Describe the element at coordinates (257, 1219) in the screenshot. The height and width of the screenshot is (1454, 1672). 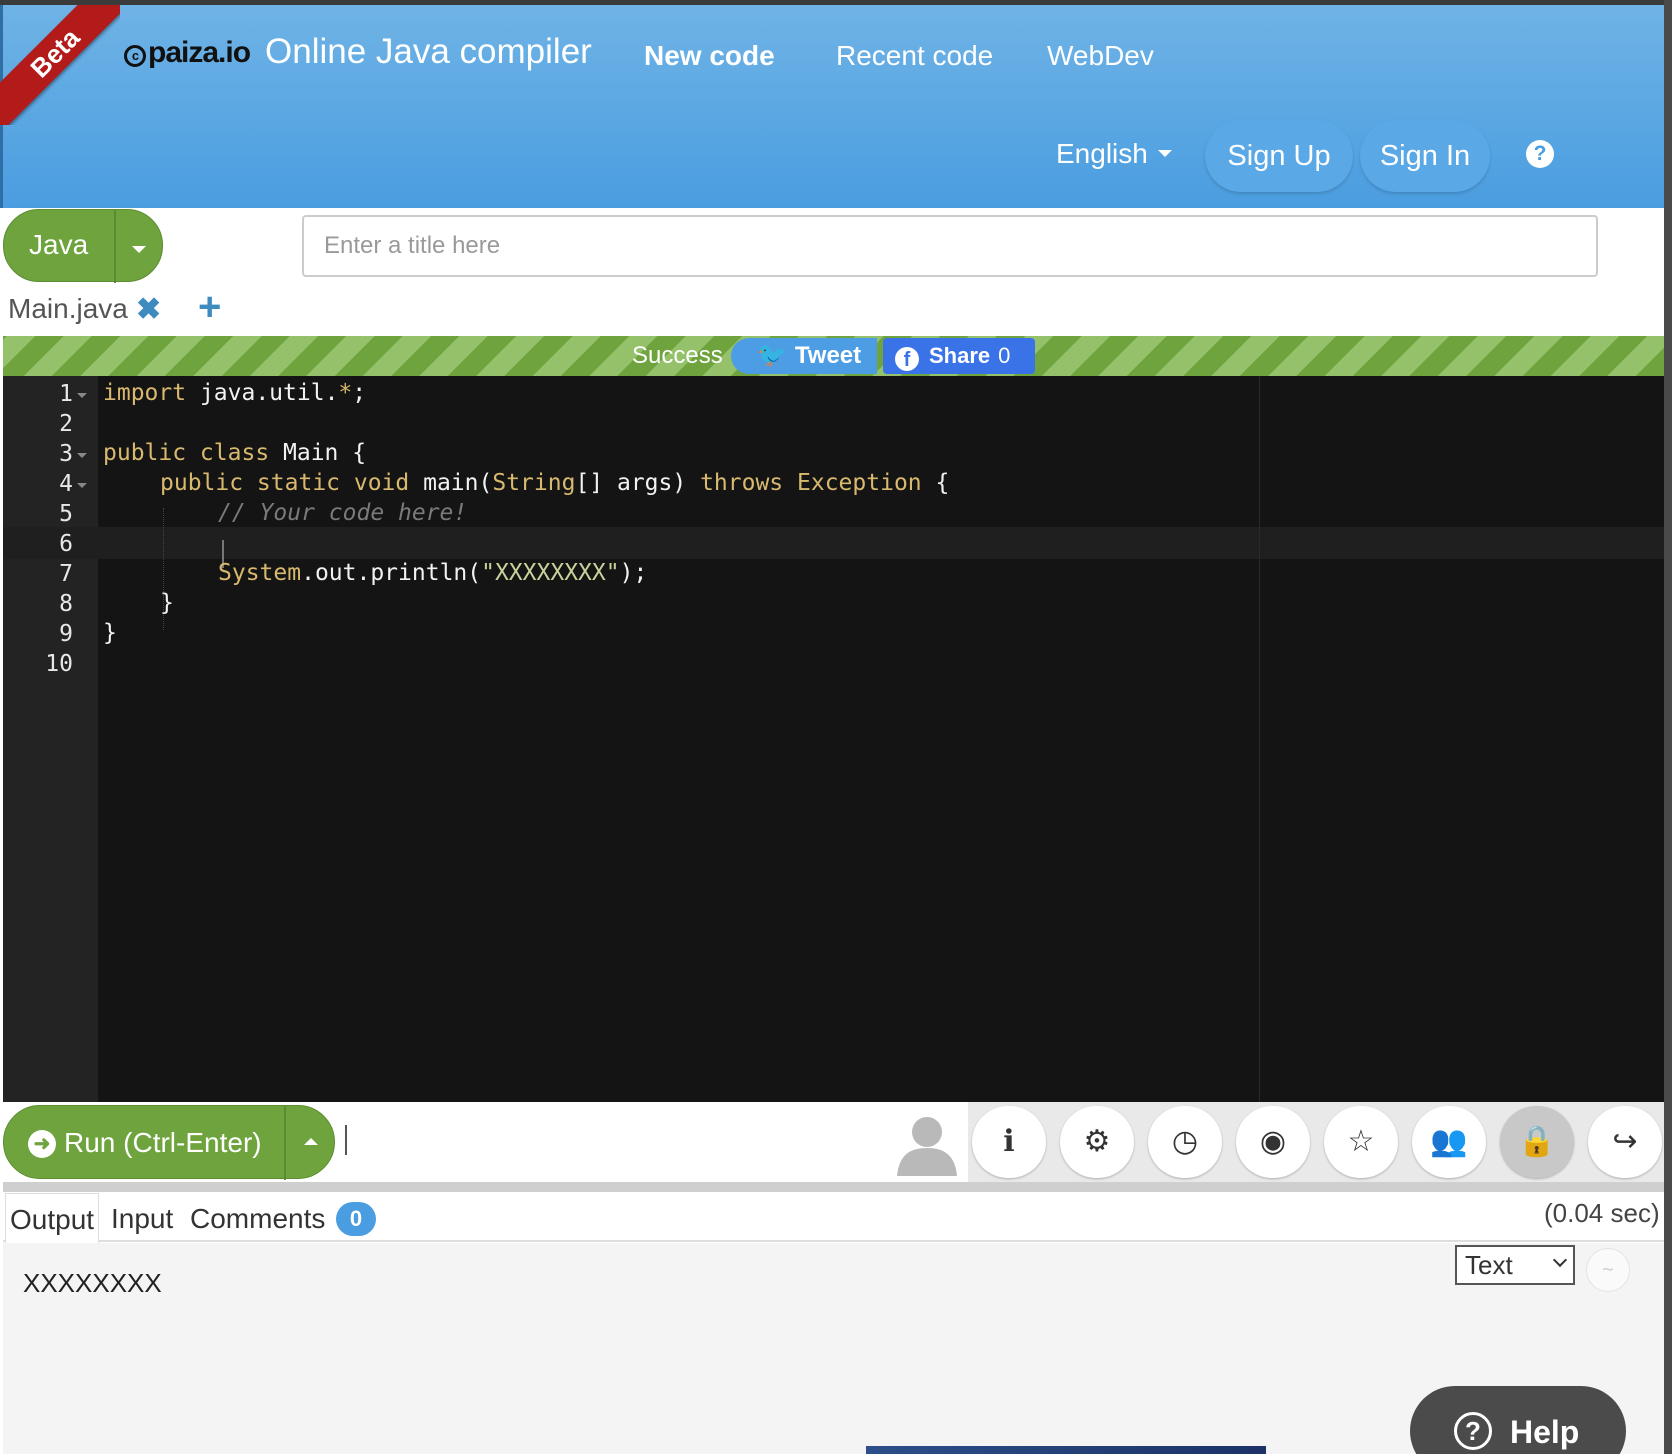
I see `tab-comments: Comments` at that location.